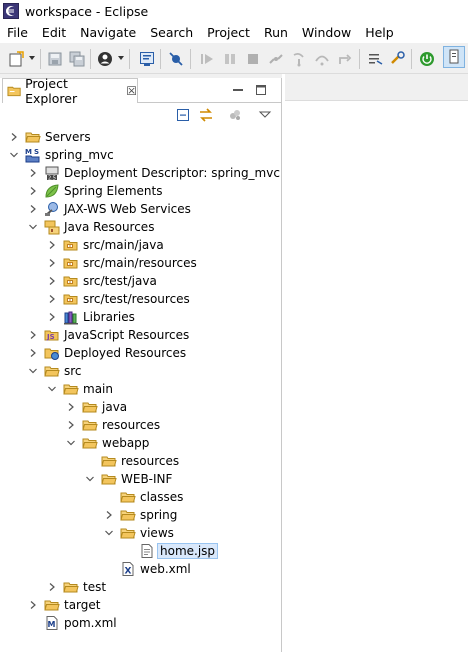  Describe the element at coordinates (261, 90) in the screenshot. I see `maximize-icon` at that location.